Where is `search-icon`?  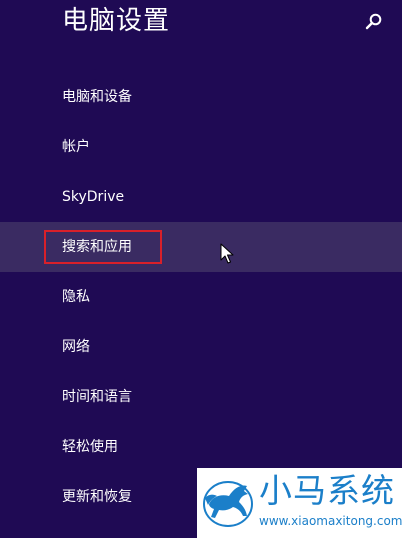 search-icon is located at coordinates (373, 21).